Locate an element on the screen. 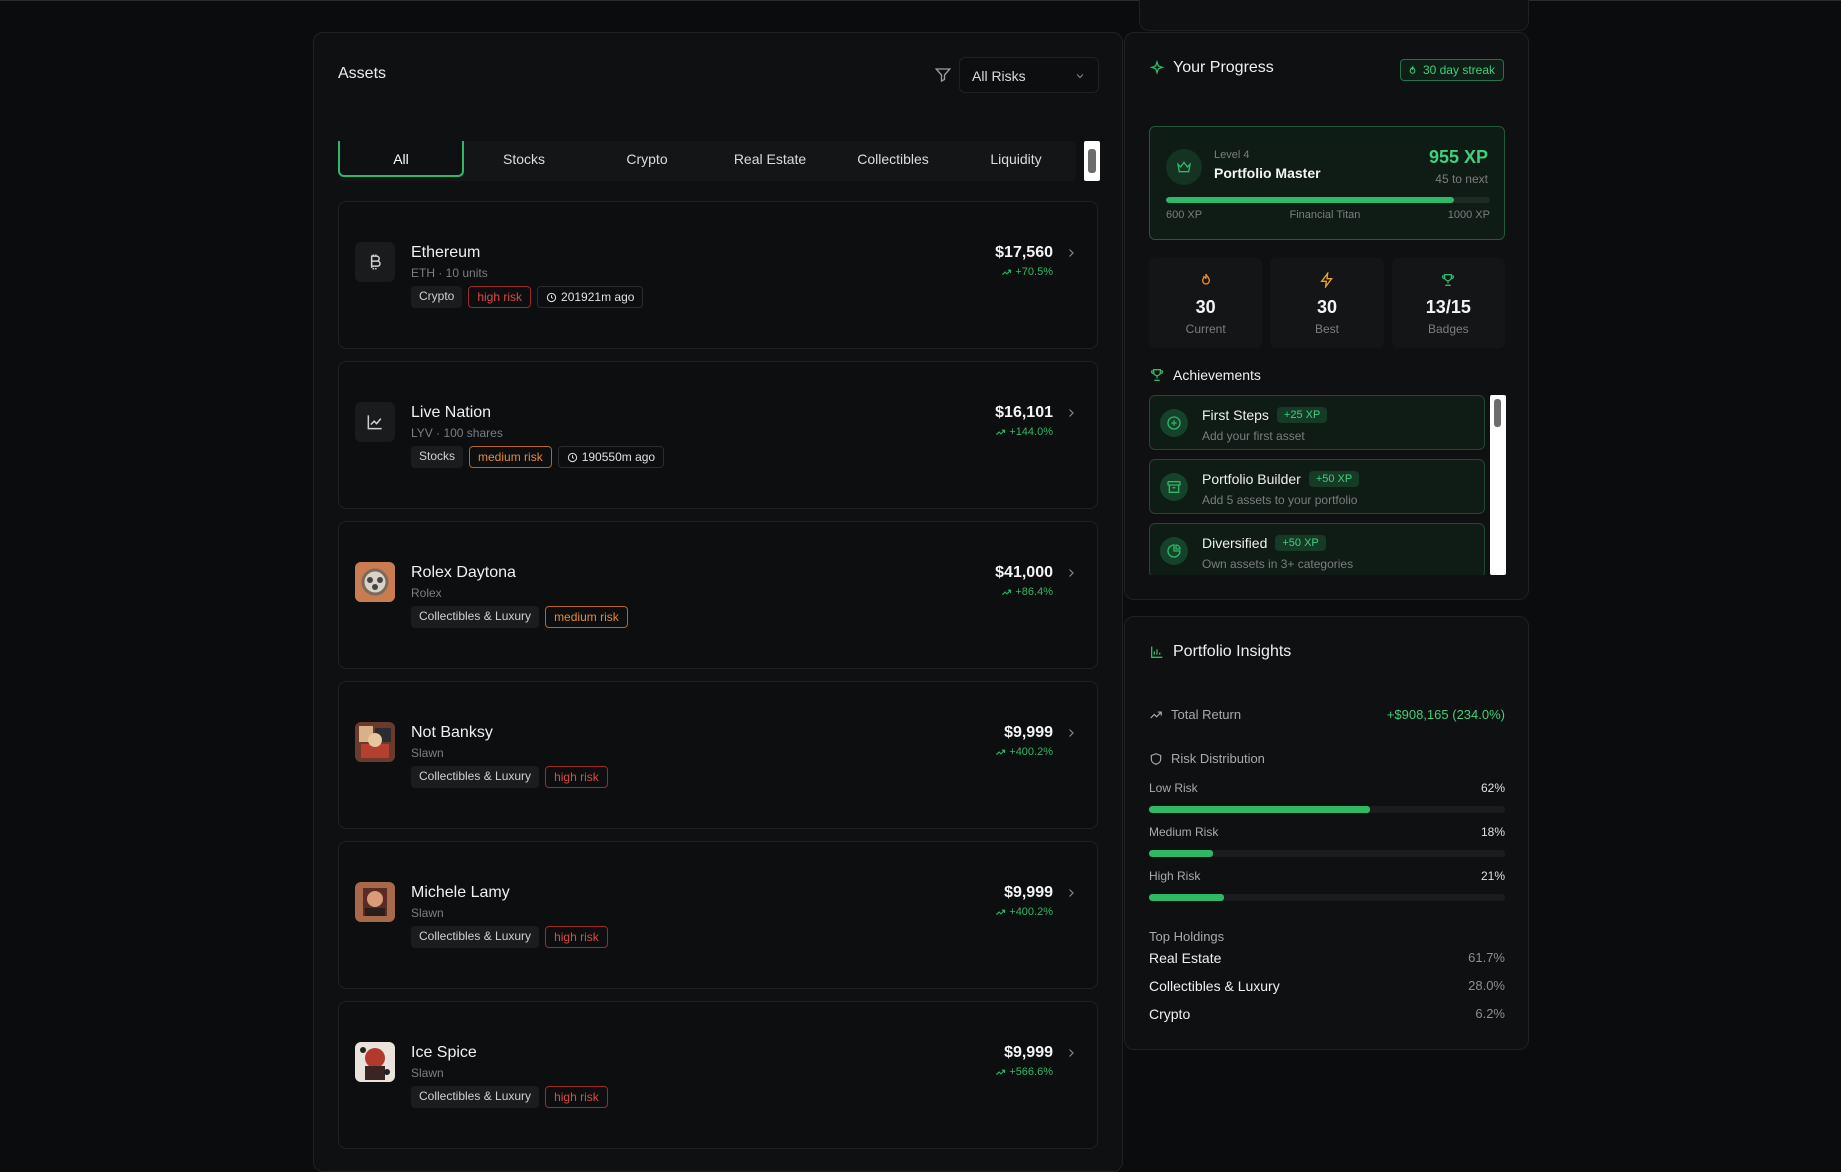 The width and height of the screenshot is (1841, 1172). risk-distribution-title: Risk Distribution is located at coordinates (1218, 758).